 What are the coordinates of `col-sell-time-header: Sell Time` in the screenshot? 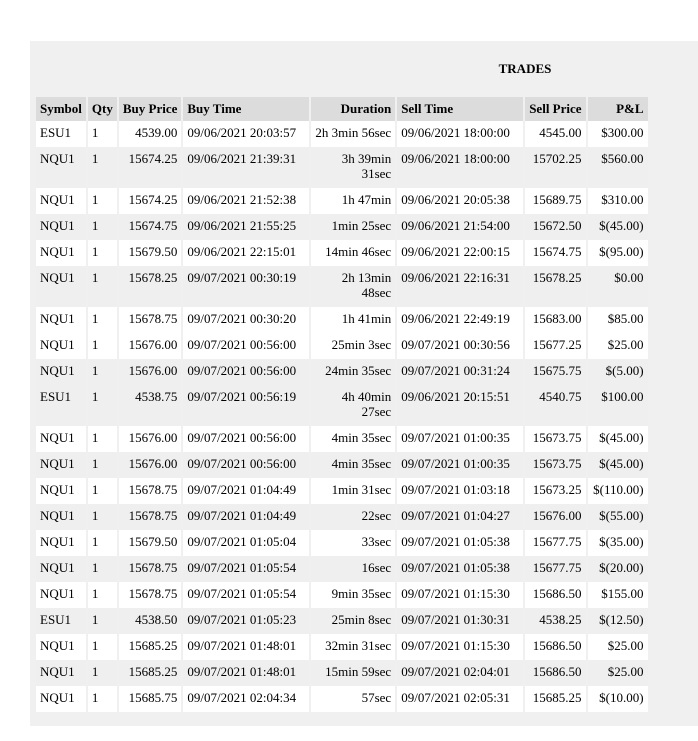 It's located at (460, 109).